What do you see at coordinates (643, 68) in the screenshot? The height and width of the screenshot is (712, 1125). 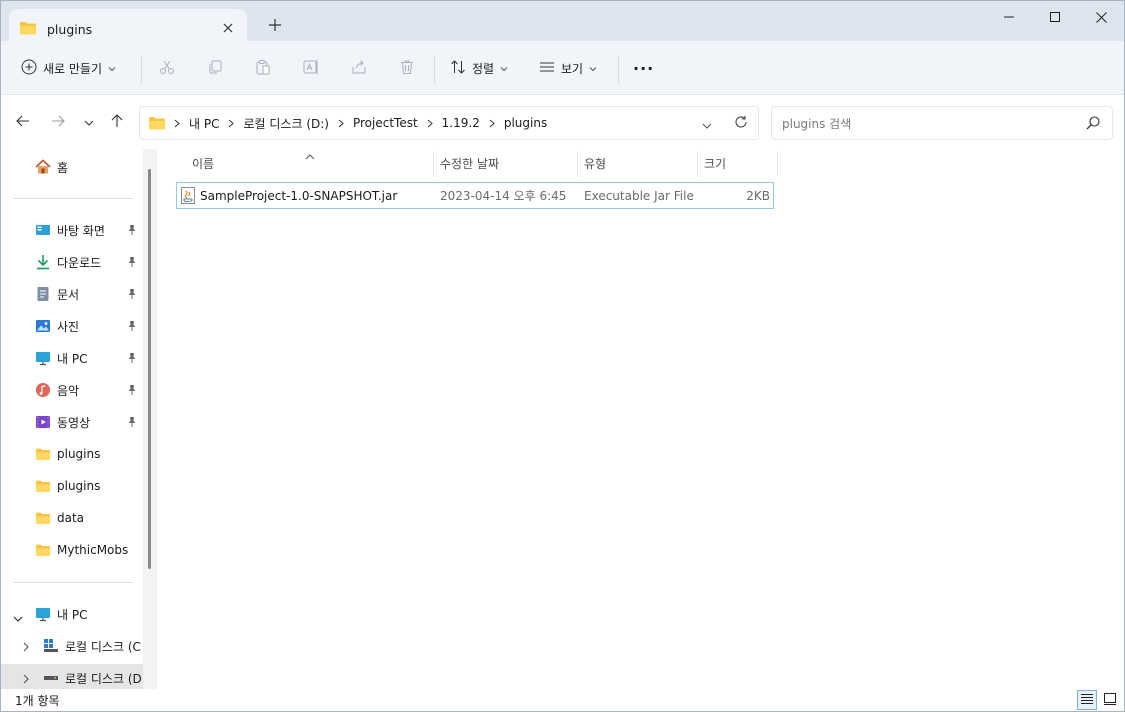 I see `more-options-button: ···` at bounding box center [643, 68].